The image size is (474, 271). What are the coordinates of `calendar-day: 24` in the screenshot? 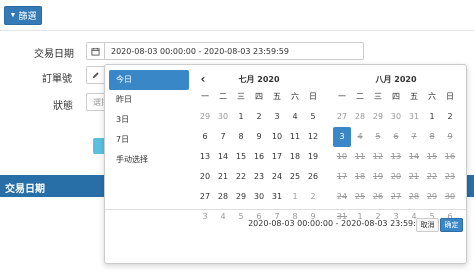 It's located at (277, 177).